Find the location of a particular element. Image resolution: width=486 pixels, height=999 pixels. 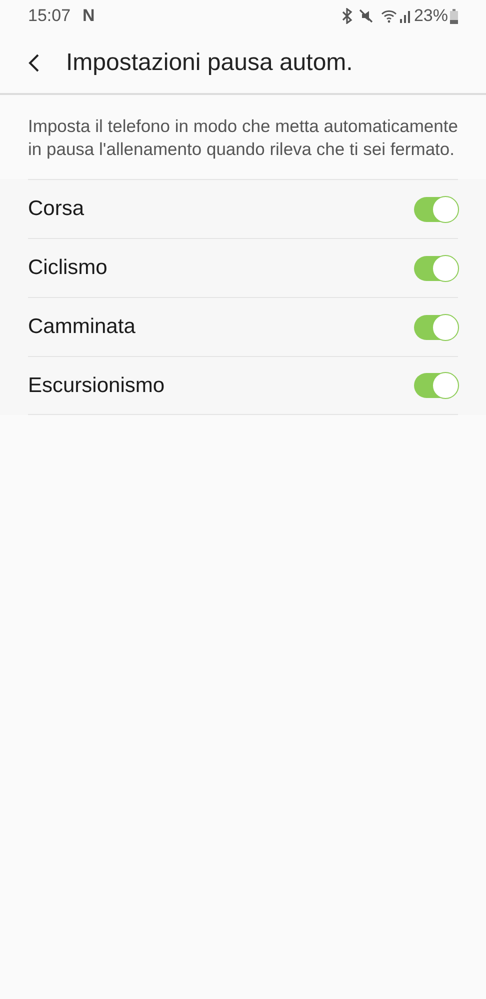

activity-label: Escursionismo is located at coordinates (96, 385).